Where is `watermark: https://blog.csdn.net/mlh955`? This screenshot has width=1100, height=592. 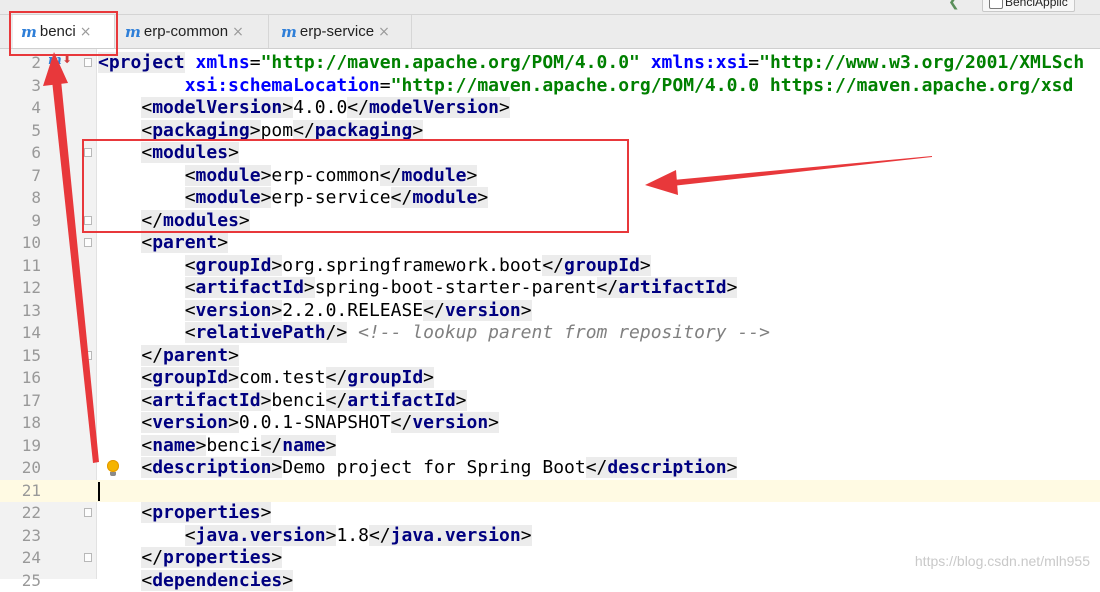
watermark: https://blog.csdn.net/mlh955 is located at coordinates (1002, 561).